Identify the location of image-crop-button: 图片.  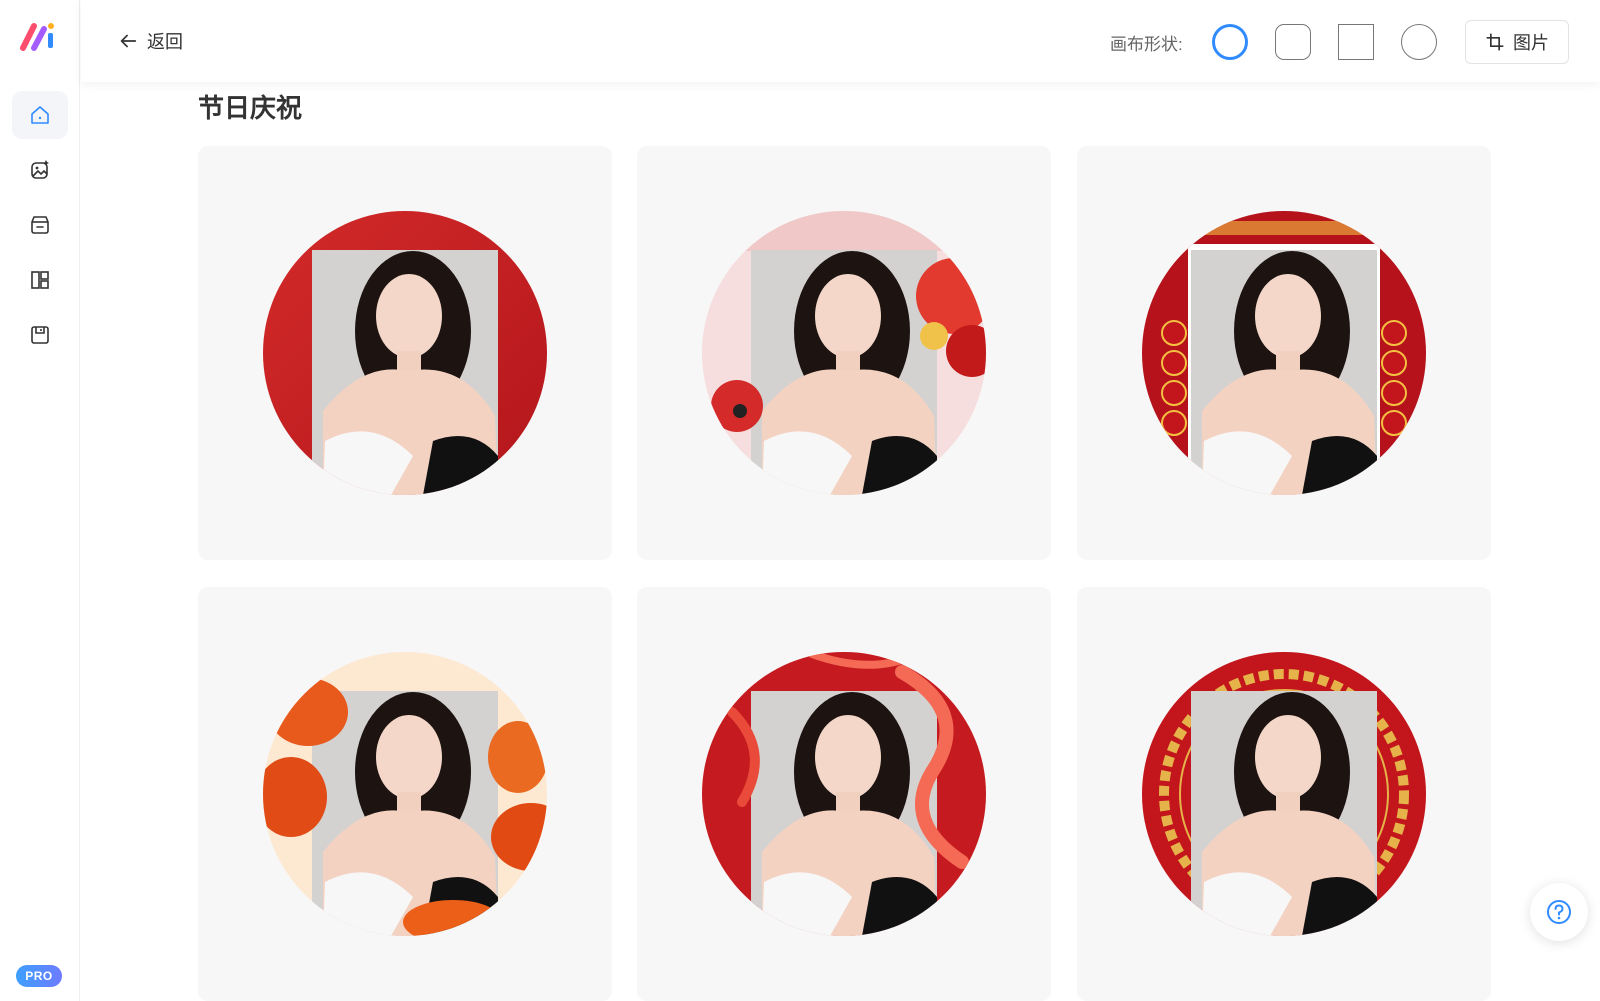
(1517, 42).